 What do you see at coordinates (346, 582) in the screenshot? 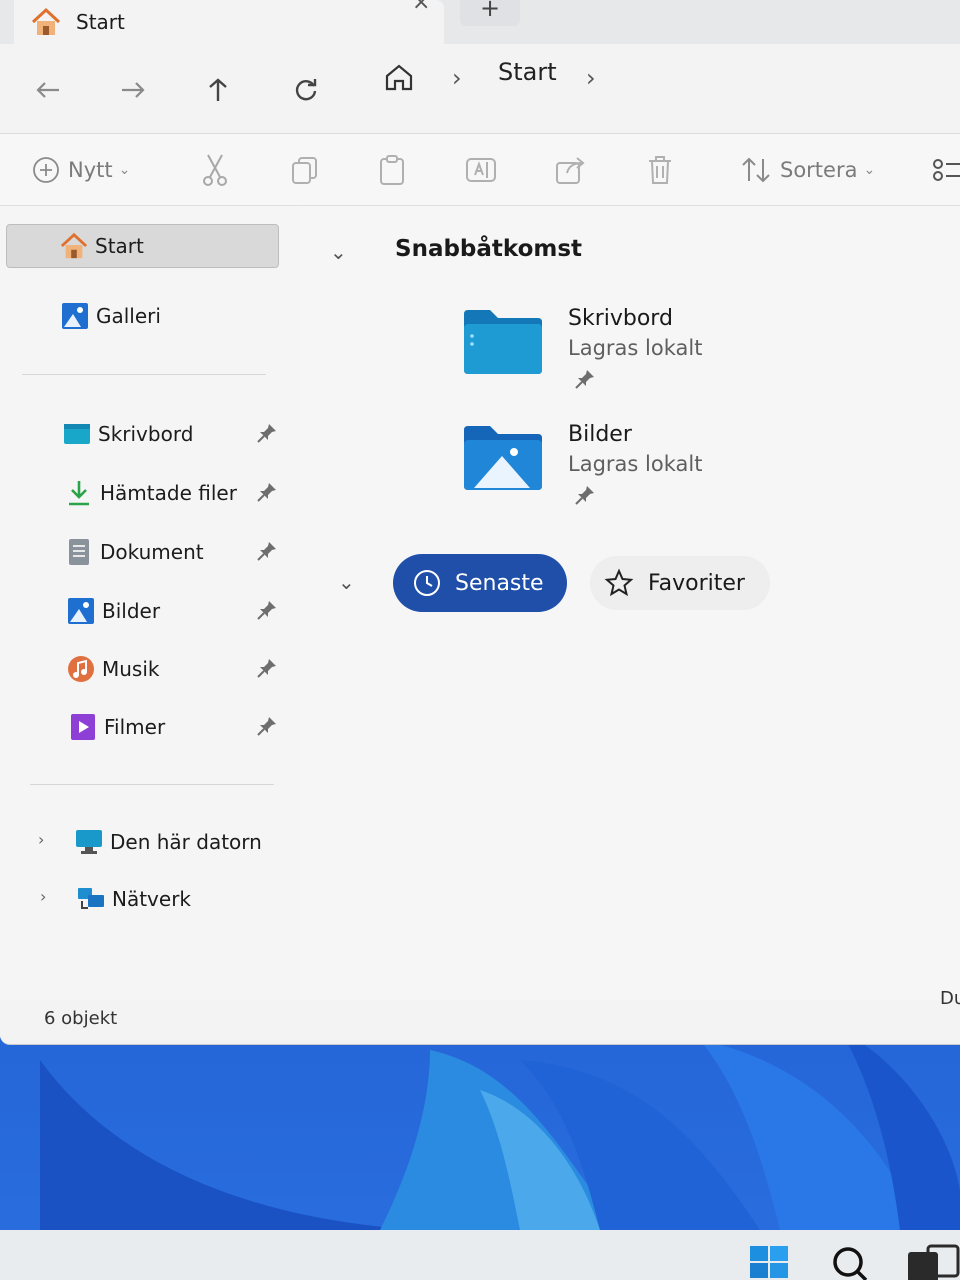
I see `collapse-recent-chevron: ⌄` at bounding box center [346, 582].